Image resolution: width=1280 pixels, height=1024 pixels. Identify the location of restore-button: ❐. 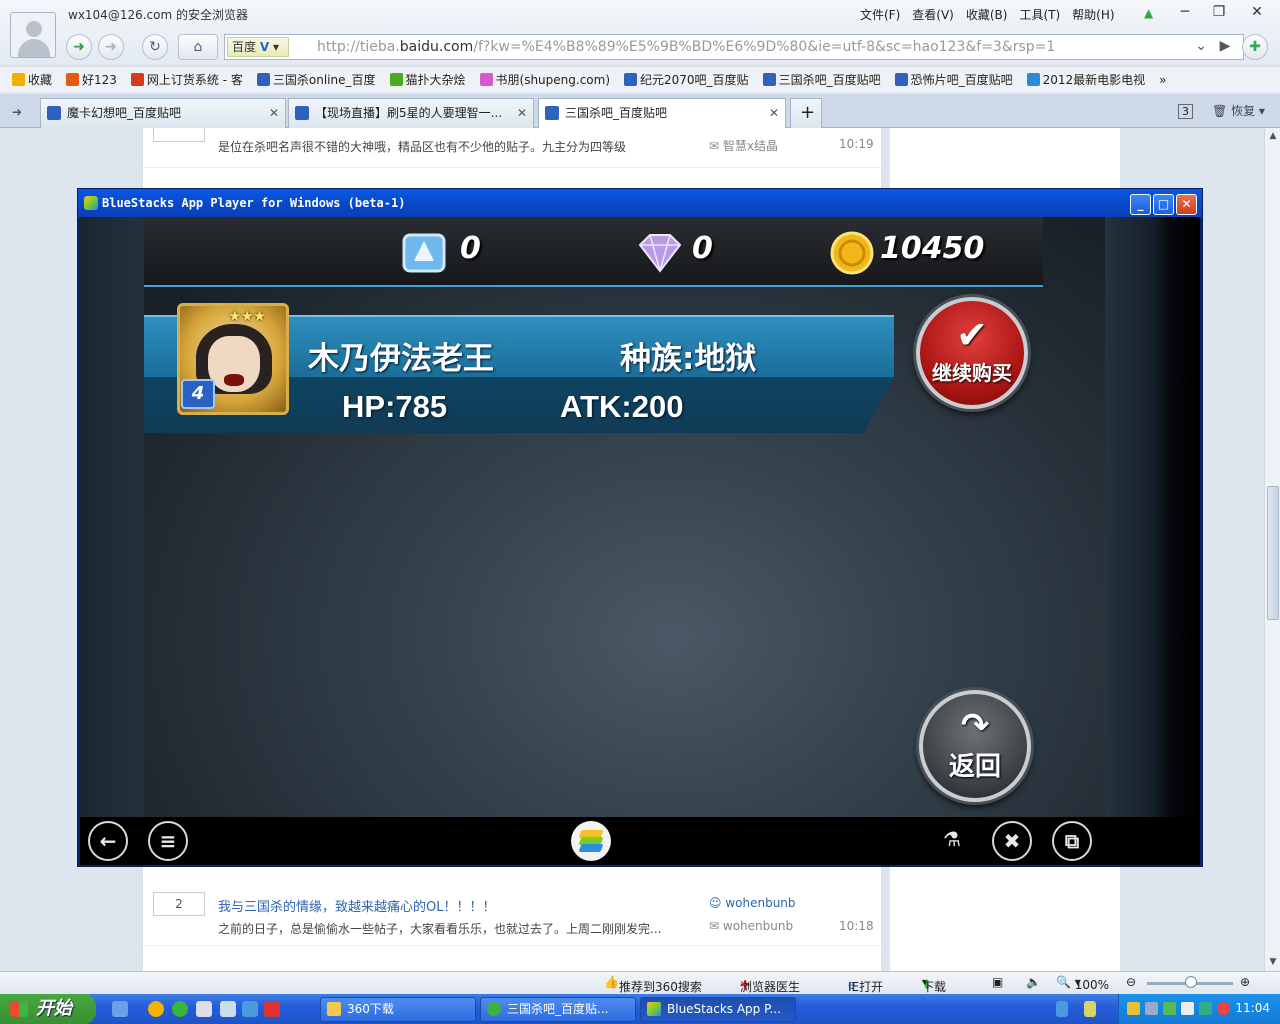
(1219, 12).